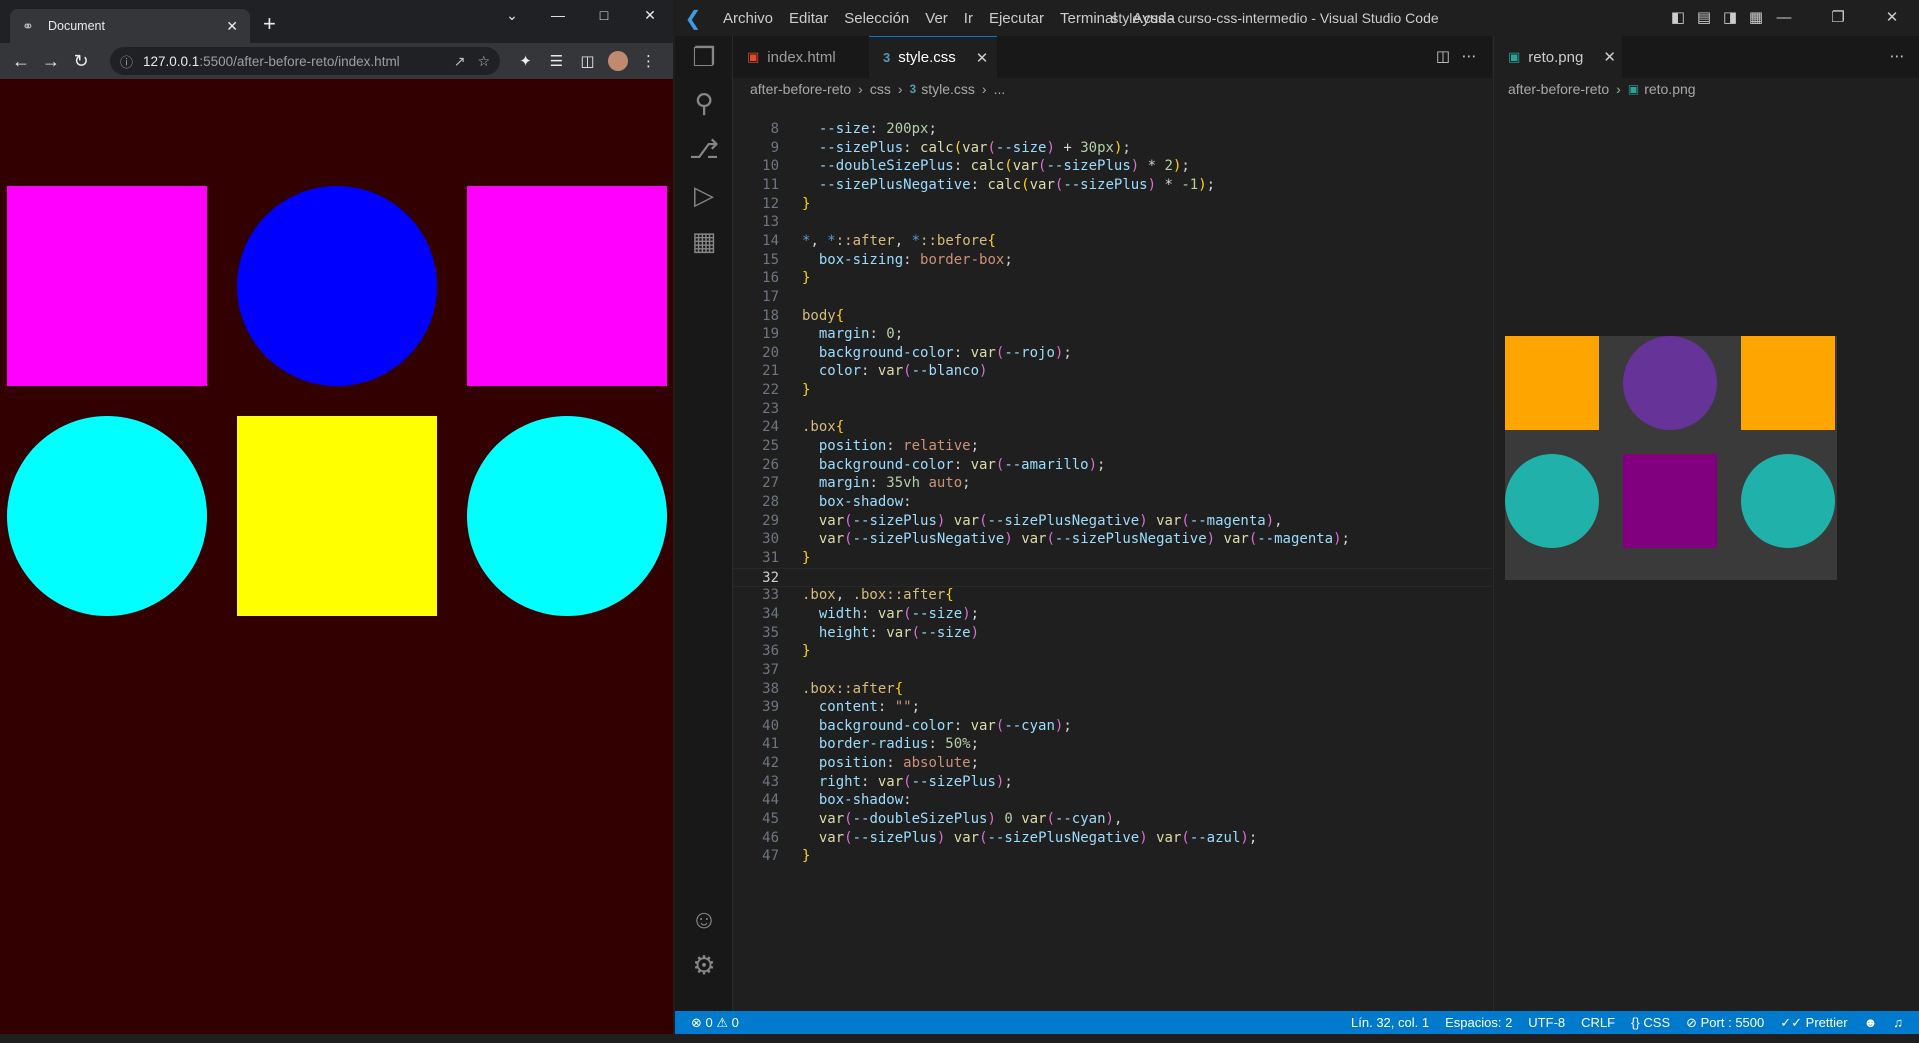 This screenshot has width=1919, height=1043. What do you see at coordinates (1112, 651) in the screenshot?
I see `code-line: 36}` at bounding box center [1112, 651].